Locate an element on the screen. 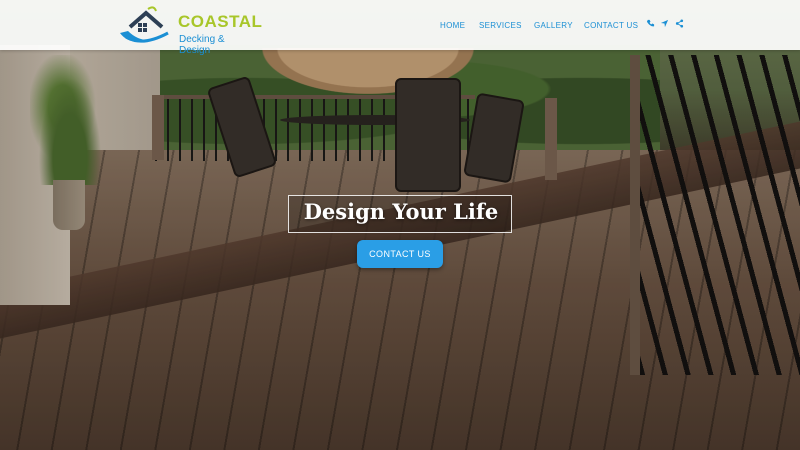 This screenshot has width=800, height=450. phone-icon is located at coordinates (650, 25).